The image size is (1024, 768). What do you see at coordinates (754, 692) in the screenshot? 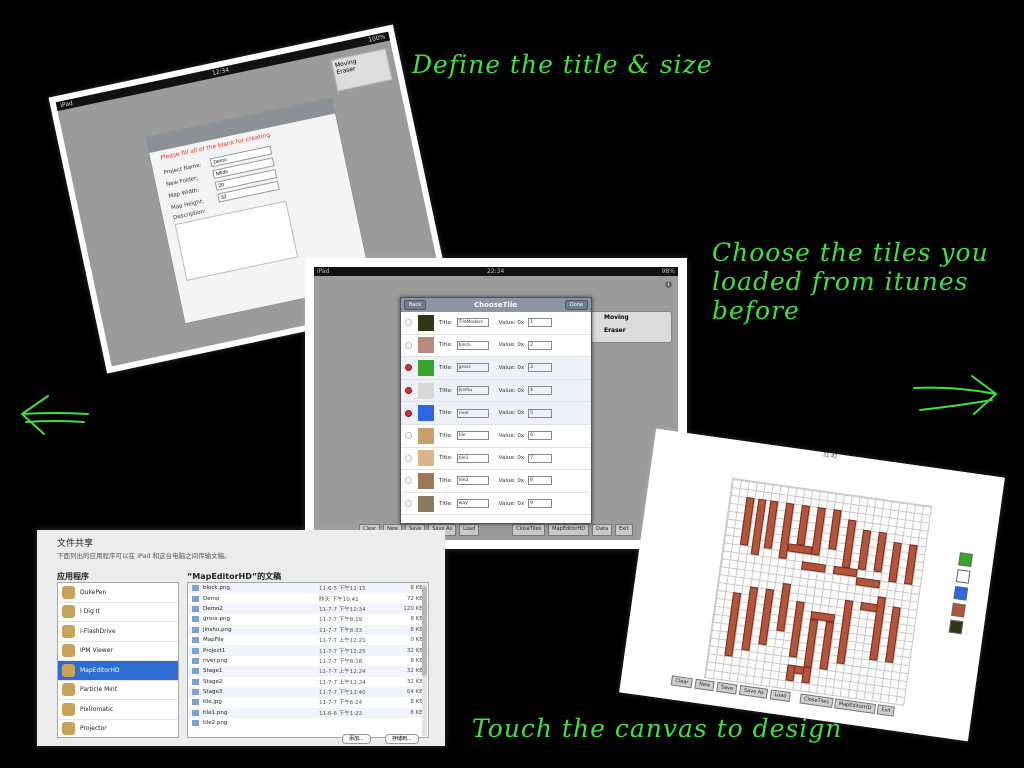
I see `save-as-button: Save As` at bounding box center [754, 692].